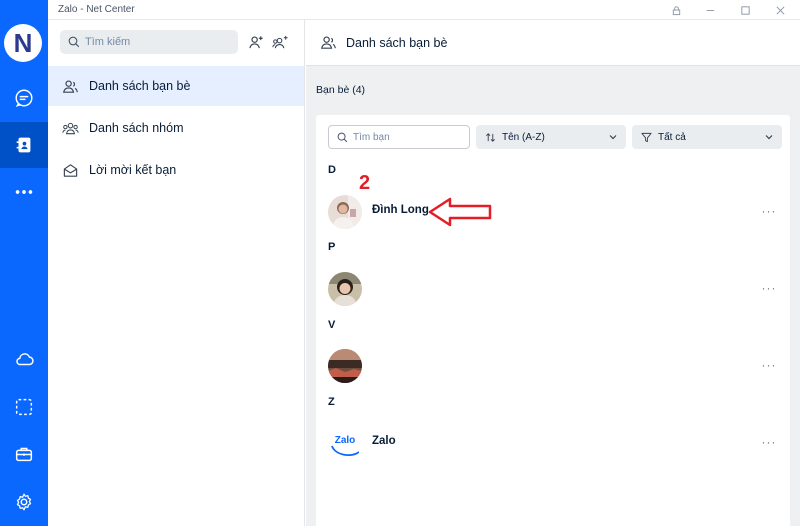 The height and width of the screenshot is (526, 800). What do you see at coordinates (70, 128) in the screenshot?
I see `group-icon` at bounding box center [70, 128].